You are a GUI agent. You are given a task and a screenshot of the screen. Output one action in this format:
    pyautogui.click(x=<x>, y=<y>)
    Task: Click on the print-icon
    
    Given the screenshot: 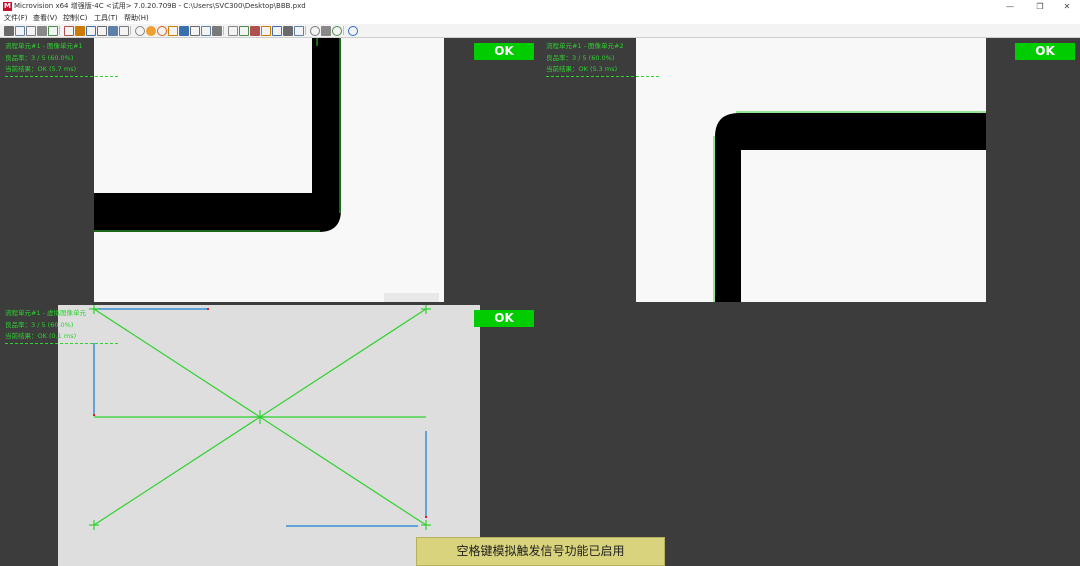 What is the action you would take?
    pyautogui.click(x=53, y=31)
    